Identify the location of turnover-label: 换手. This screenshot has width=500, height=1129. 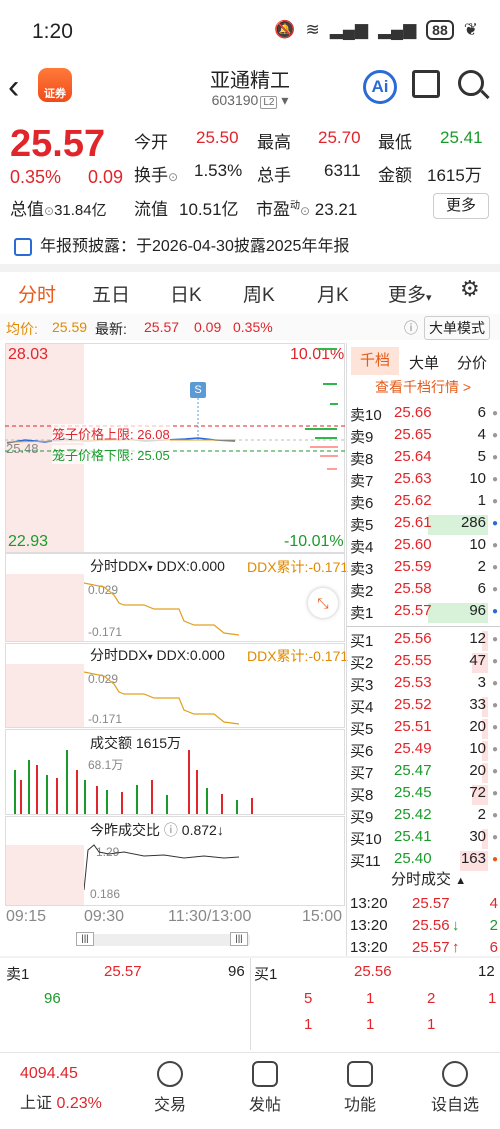
(151, 175).